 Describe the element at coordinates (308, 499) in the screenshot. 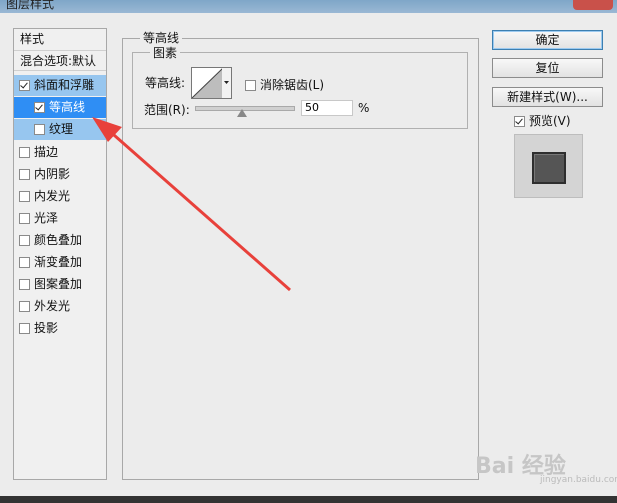

I see `taskbar-strip` at that location.